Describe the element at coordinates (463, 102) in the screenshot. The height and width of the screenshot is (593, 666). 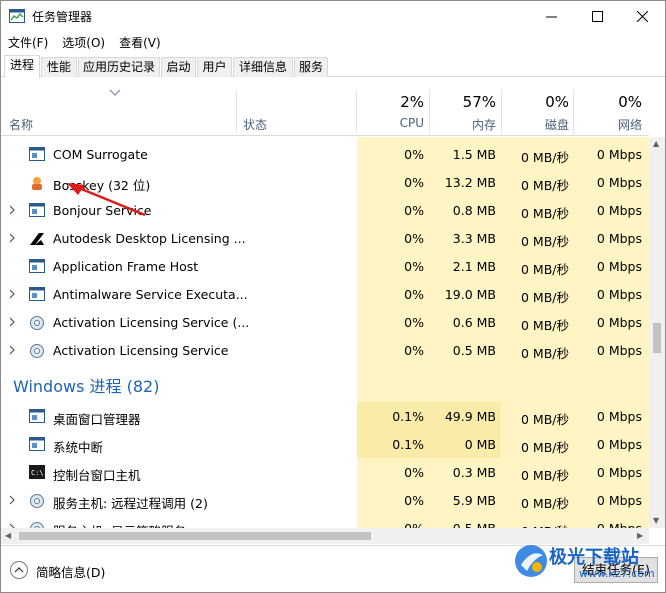
I see `header-memory-percent: 57%` at that location.